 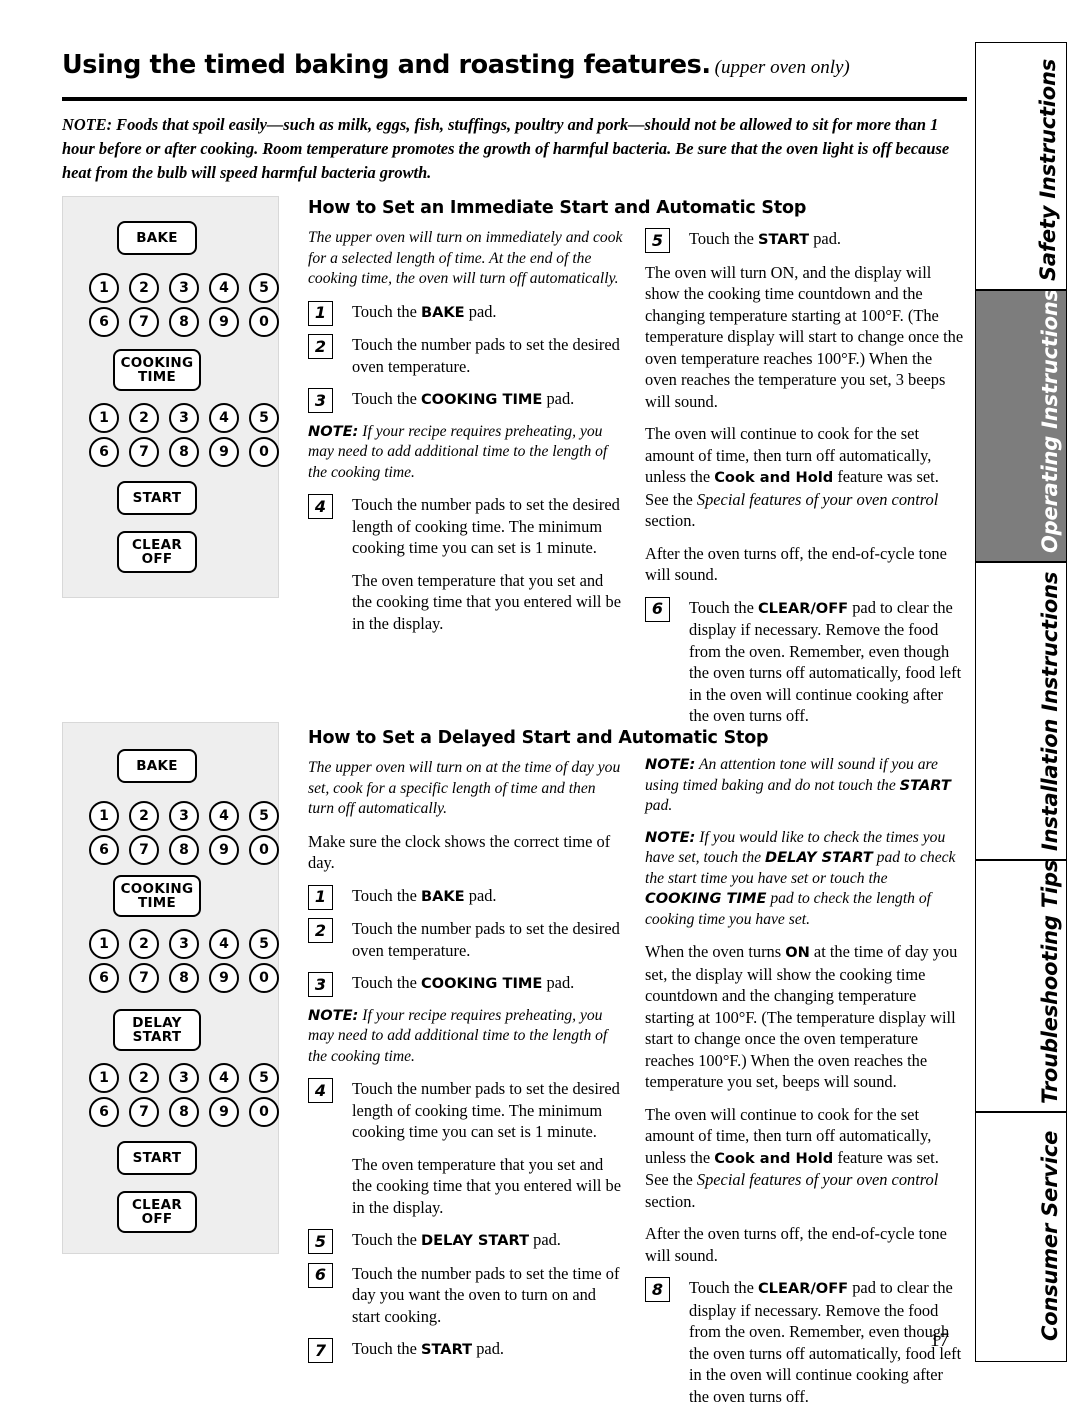 I want to click on delay-start-pad: DELAY START, so click(x=157, y=1030).